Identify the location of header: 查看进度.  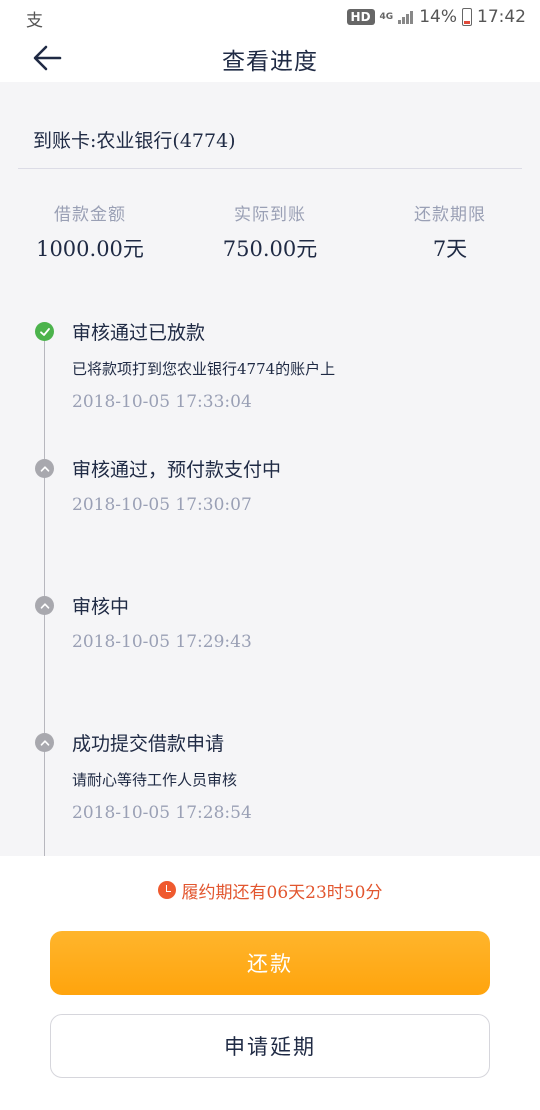
(270, 58).